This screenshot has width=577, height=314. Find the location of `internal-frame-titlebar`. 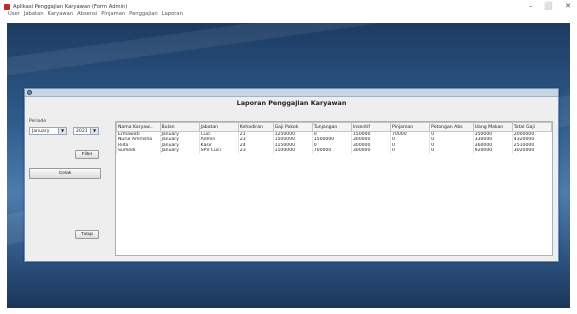

internal-frame-titlebar is located at coordinates (291, 93).